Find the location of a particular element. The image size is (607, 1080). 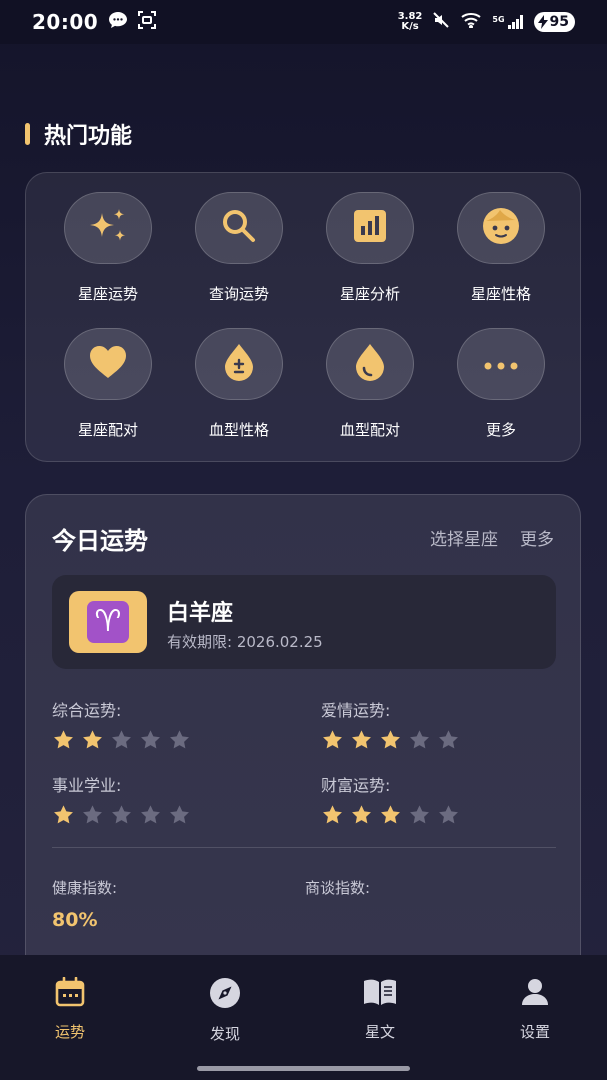

heart-icon is located at coordinates (108, 364).